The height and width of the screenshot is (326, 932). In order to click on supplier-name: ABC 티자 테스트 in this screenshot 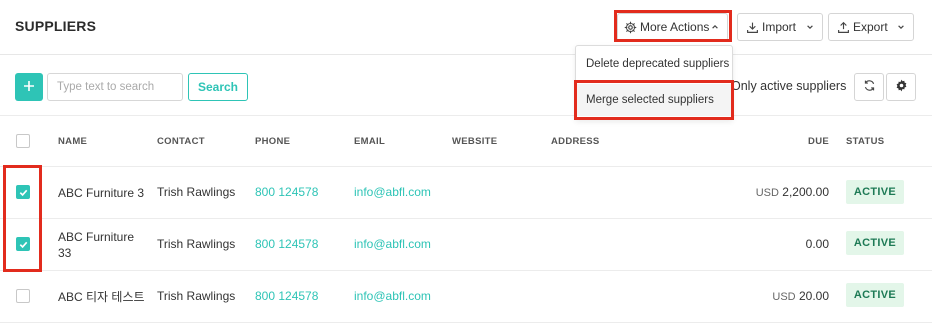, I will do `click(103, 297)`.